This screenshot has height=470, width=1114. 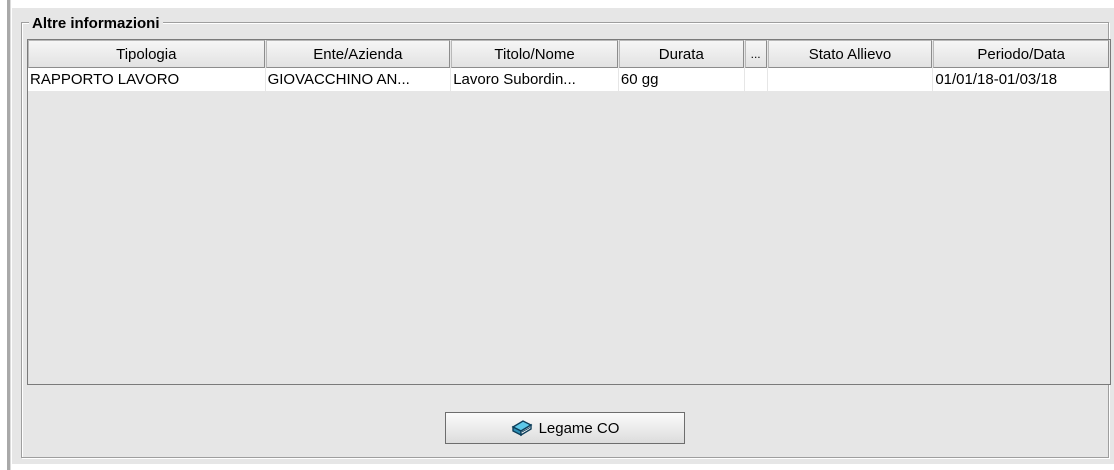 What do you see at coordinates (681, 79) in the screenshot?
I see `cell-durata: 60 gg` at bounding box center [681, 79].